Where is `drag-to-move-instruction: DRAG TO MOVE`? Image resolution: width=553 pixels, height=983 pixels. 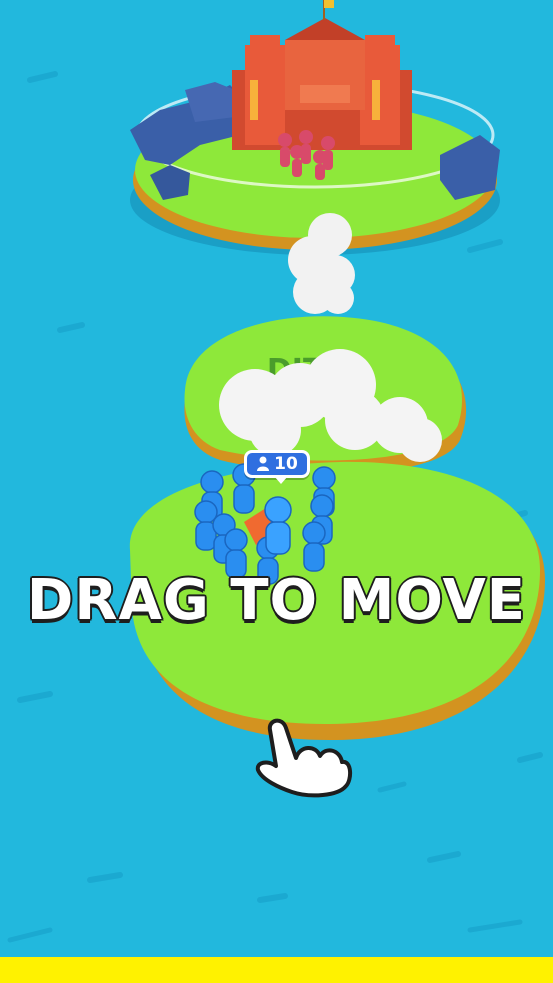
drag-to-move-instruction: DRAG TO MOVE is located at coordinates (276, 601).